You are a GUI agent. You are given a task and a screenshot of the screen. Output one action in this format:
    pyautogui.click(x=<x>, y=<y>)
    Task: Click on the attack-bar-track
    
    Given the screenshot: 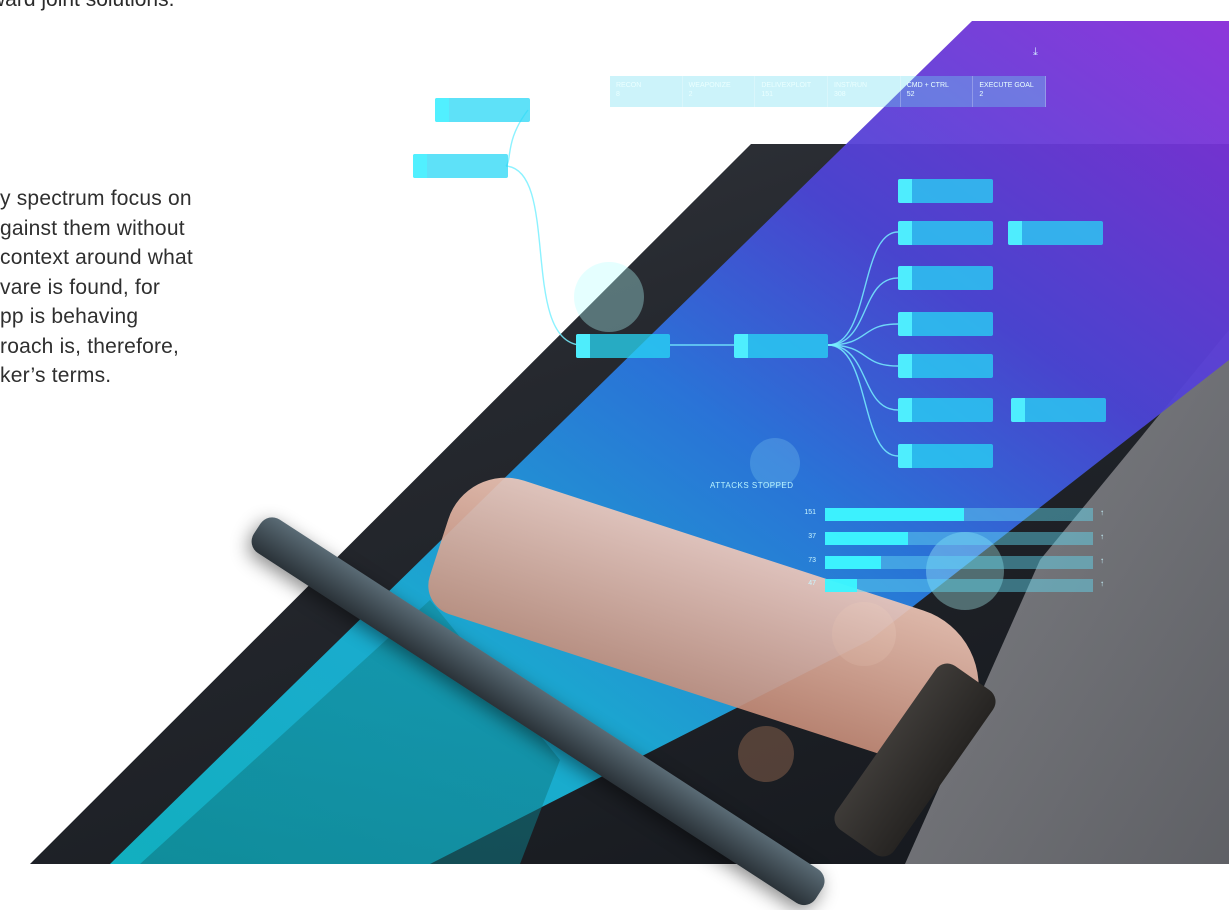 What is the action you would take?
    pyautogui.click(x=959, y=585)
    